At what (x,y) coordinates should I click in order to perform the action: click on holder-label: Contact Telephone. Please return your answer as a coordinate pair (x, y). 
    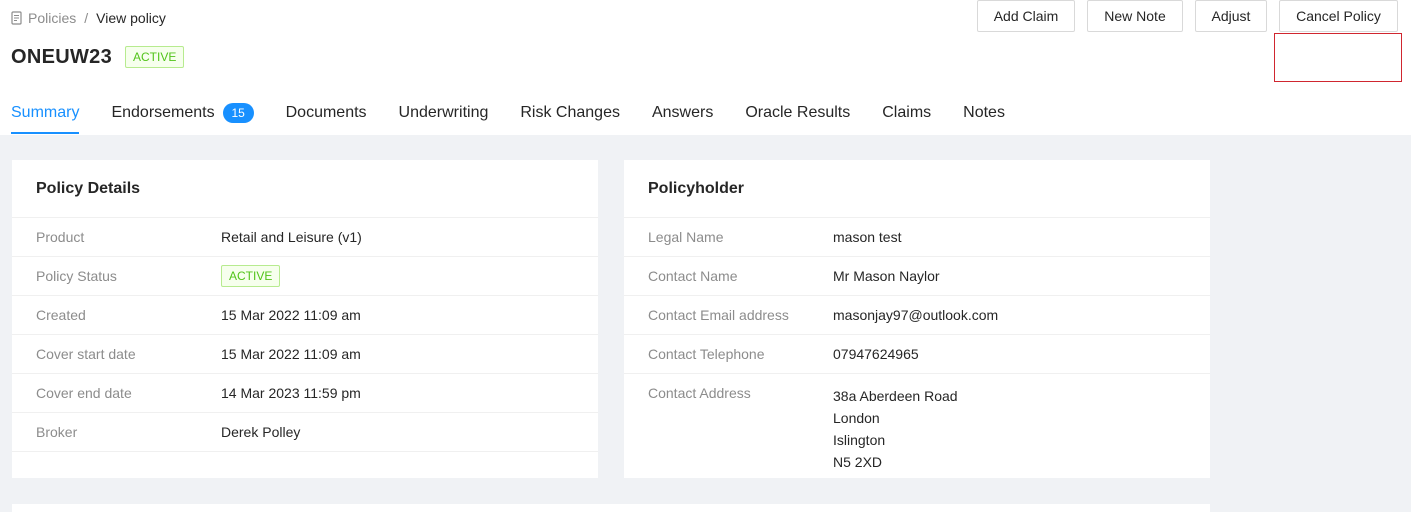
    Looking at the image, I should click on (706, 354).